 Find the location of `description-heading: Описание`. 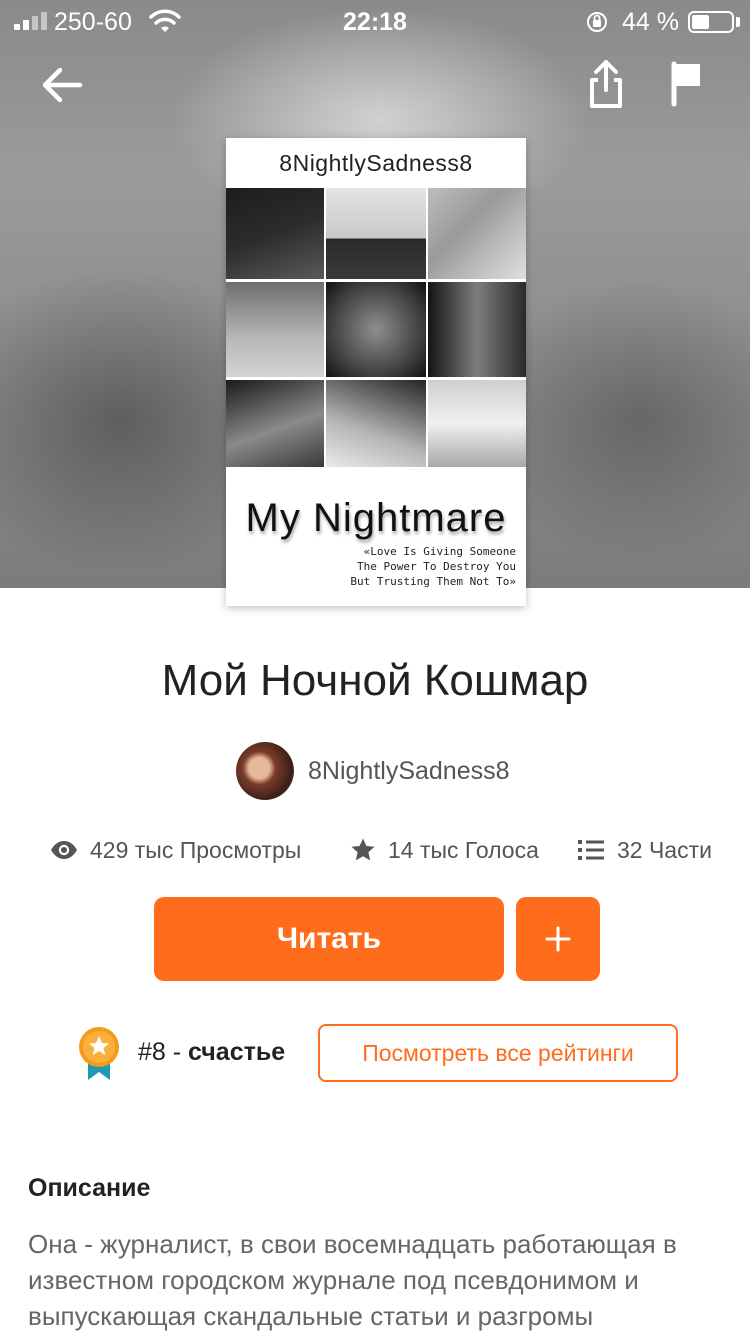

description-heading: Описание is located at coordinates (89, 1188).